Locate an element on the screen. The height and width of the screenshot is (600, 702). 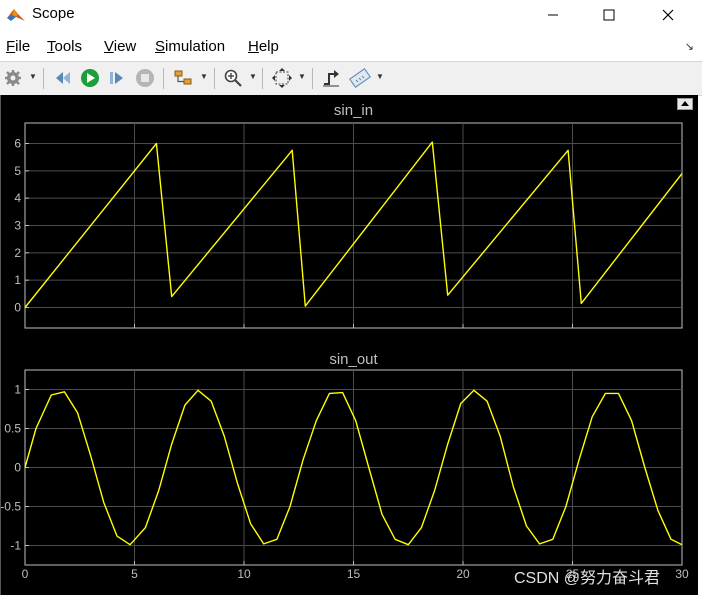
step-back-button is located at coordinates (63, 78).